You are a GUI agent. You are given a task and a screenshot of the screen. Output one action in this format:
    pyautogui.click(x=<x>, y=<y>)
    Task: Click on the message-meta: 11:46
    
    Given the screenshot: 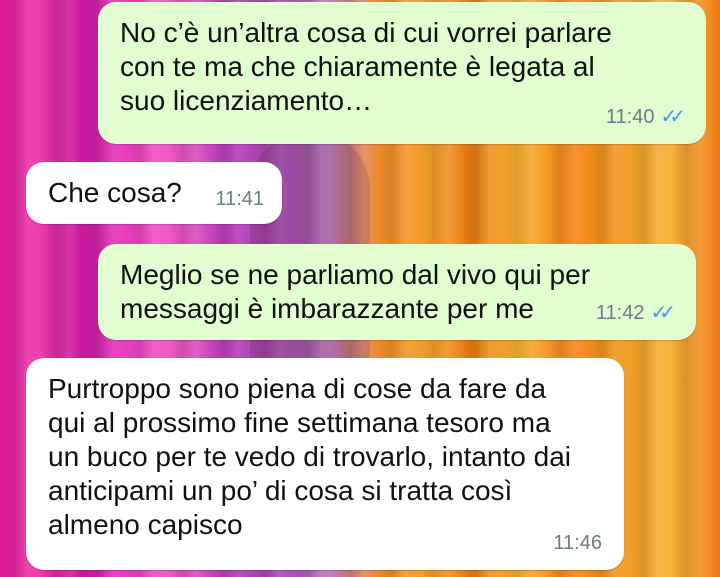 What is the action you would take?
    pyautogui.click(x=577, y=543)
    